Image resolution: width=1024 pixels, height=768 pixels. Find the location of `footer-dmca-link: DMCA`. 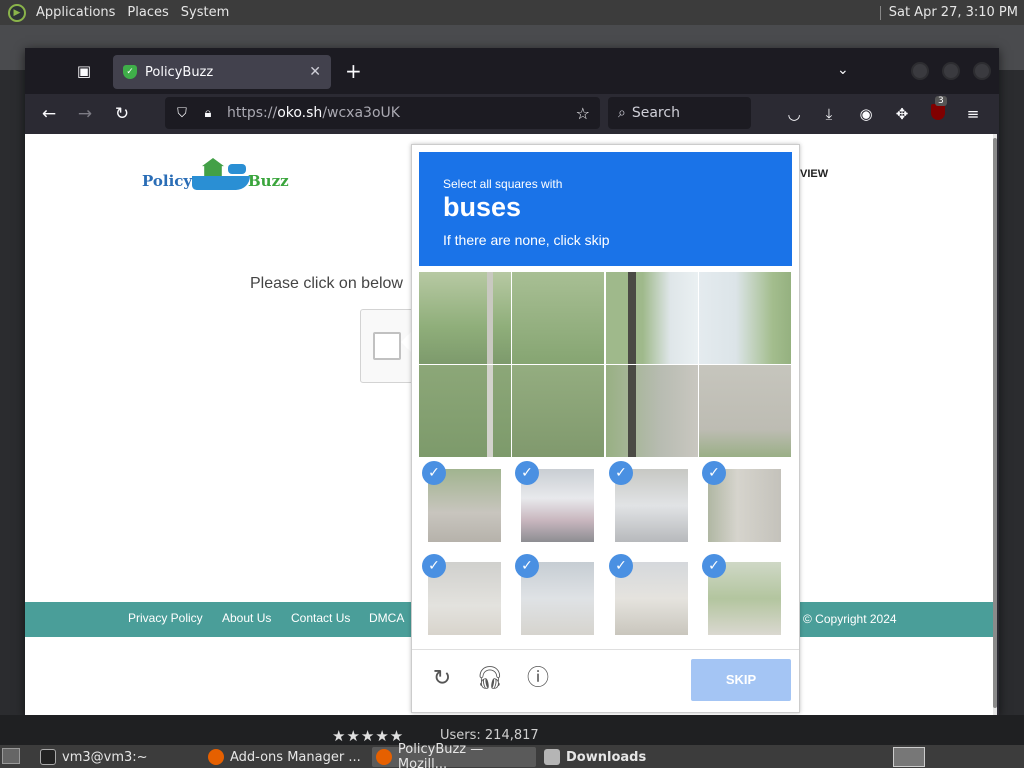

footer-dmca-link: DMCA is located at coordinates (386, 618).